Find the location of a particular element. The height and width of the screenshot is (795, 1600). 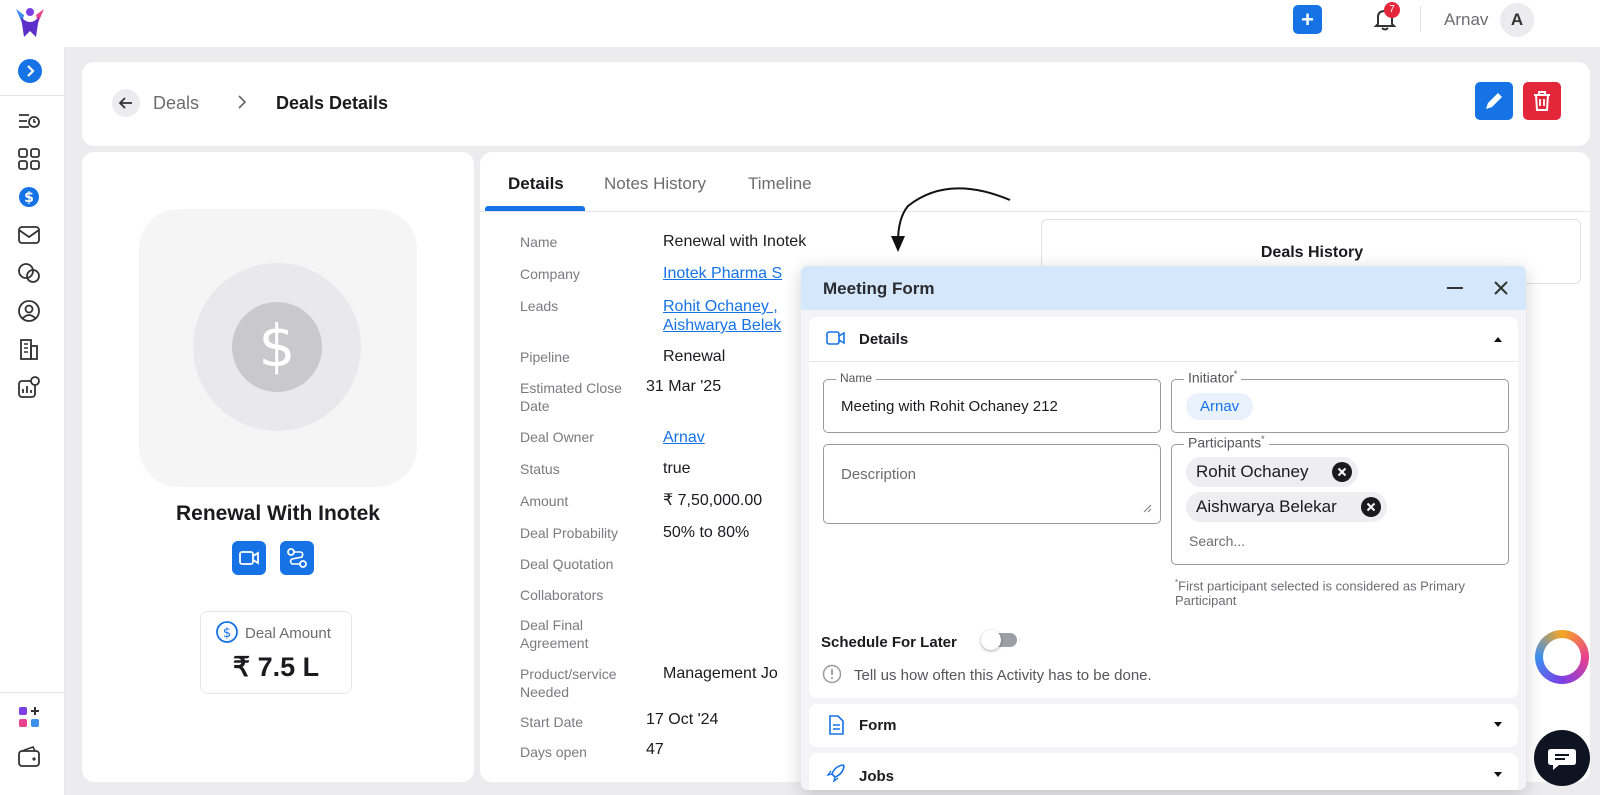

schedule-later-label: Schedule For Later is located at coordinates (889, 642).